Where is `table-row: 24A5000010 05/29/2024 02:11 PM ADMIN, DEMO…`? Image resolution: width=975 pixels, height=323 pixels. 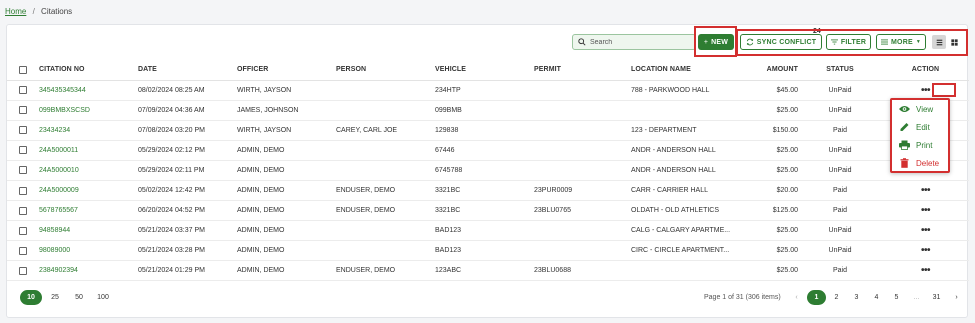
table-row: 24A5000010 05/29/2024 02:11 PM ADMIN, DEMO… is located at coordinates (488, 170).